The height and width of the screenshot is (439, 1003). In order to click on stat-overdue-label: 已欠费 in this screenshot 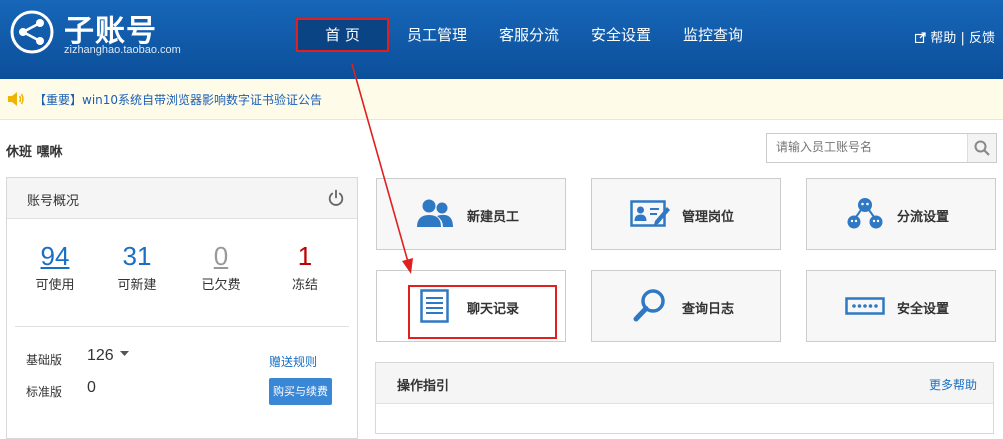, I will do `click(221, 285)`.